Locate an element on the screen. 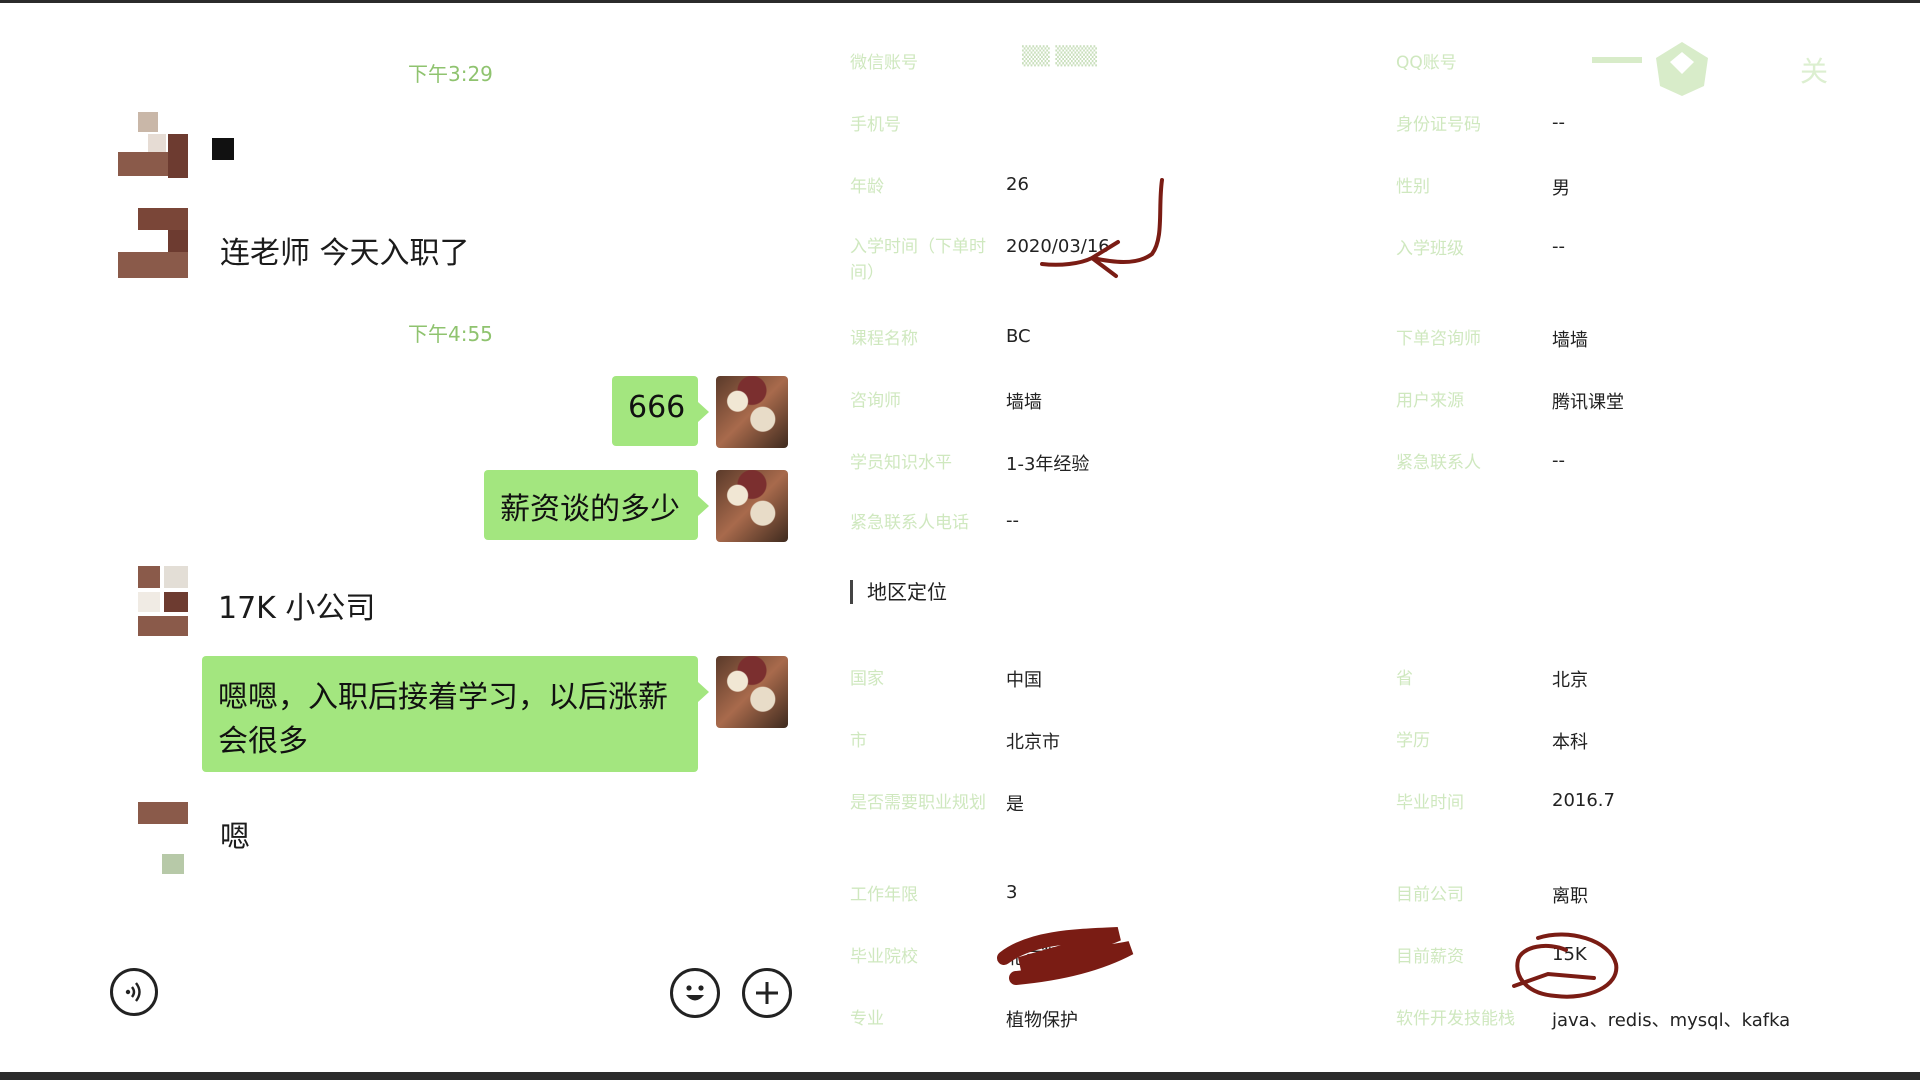  incoming-message: 嗯 is located at coordinates (235, 837).